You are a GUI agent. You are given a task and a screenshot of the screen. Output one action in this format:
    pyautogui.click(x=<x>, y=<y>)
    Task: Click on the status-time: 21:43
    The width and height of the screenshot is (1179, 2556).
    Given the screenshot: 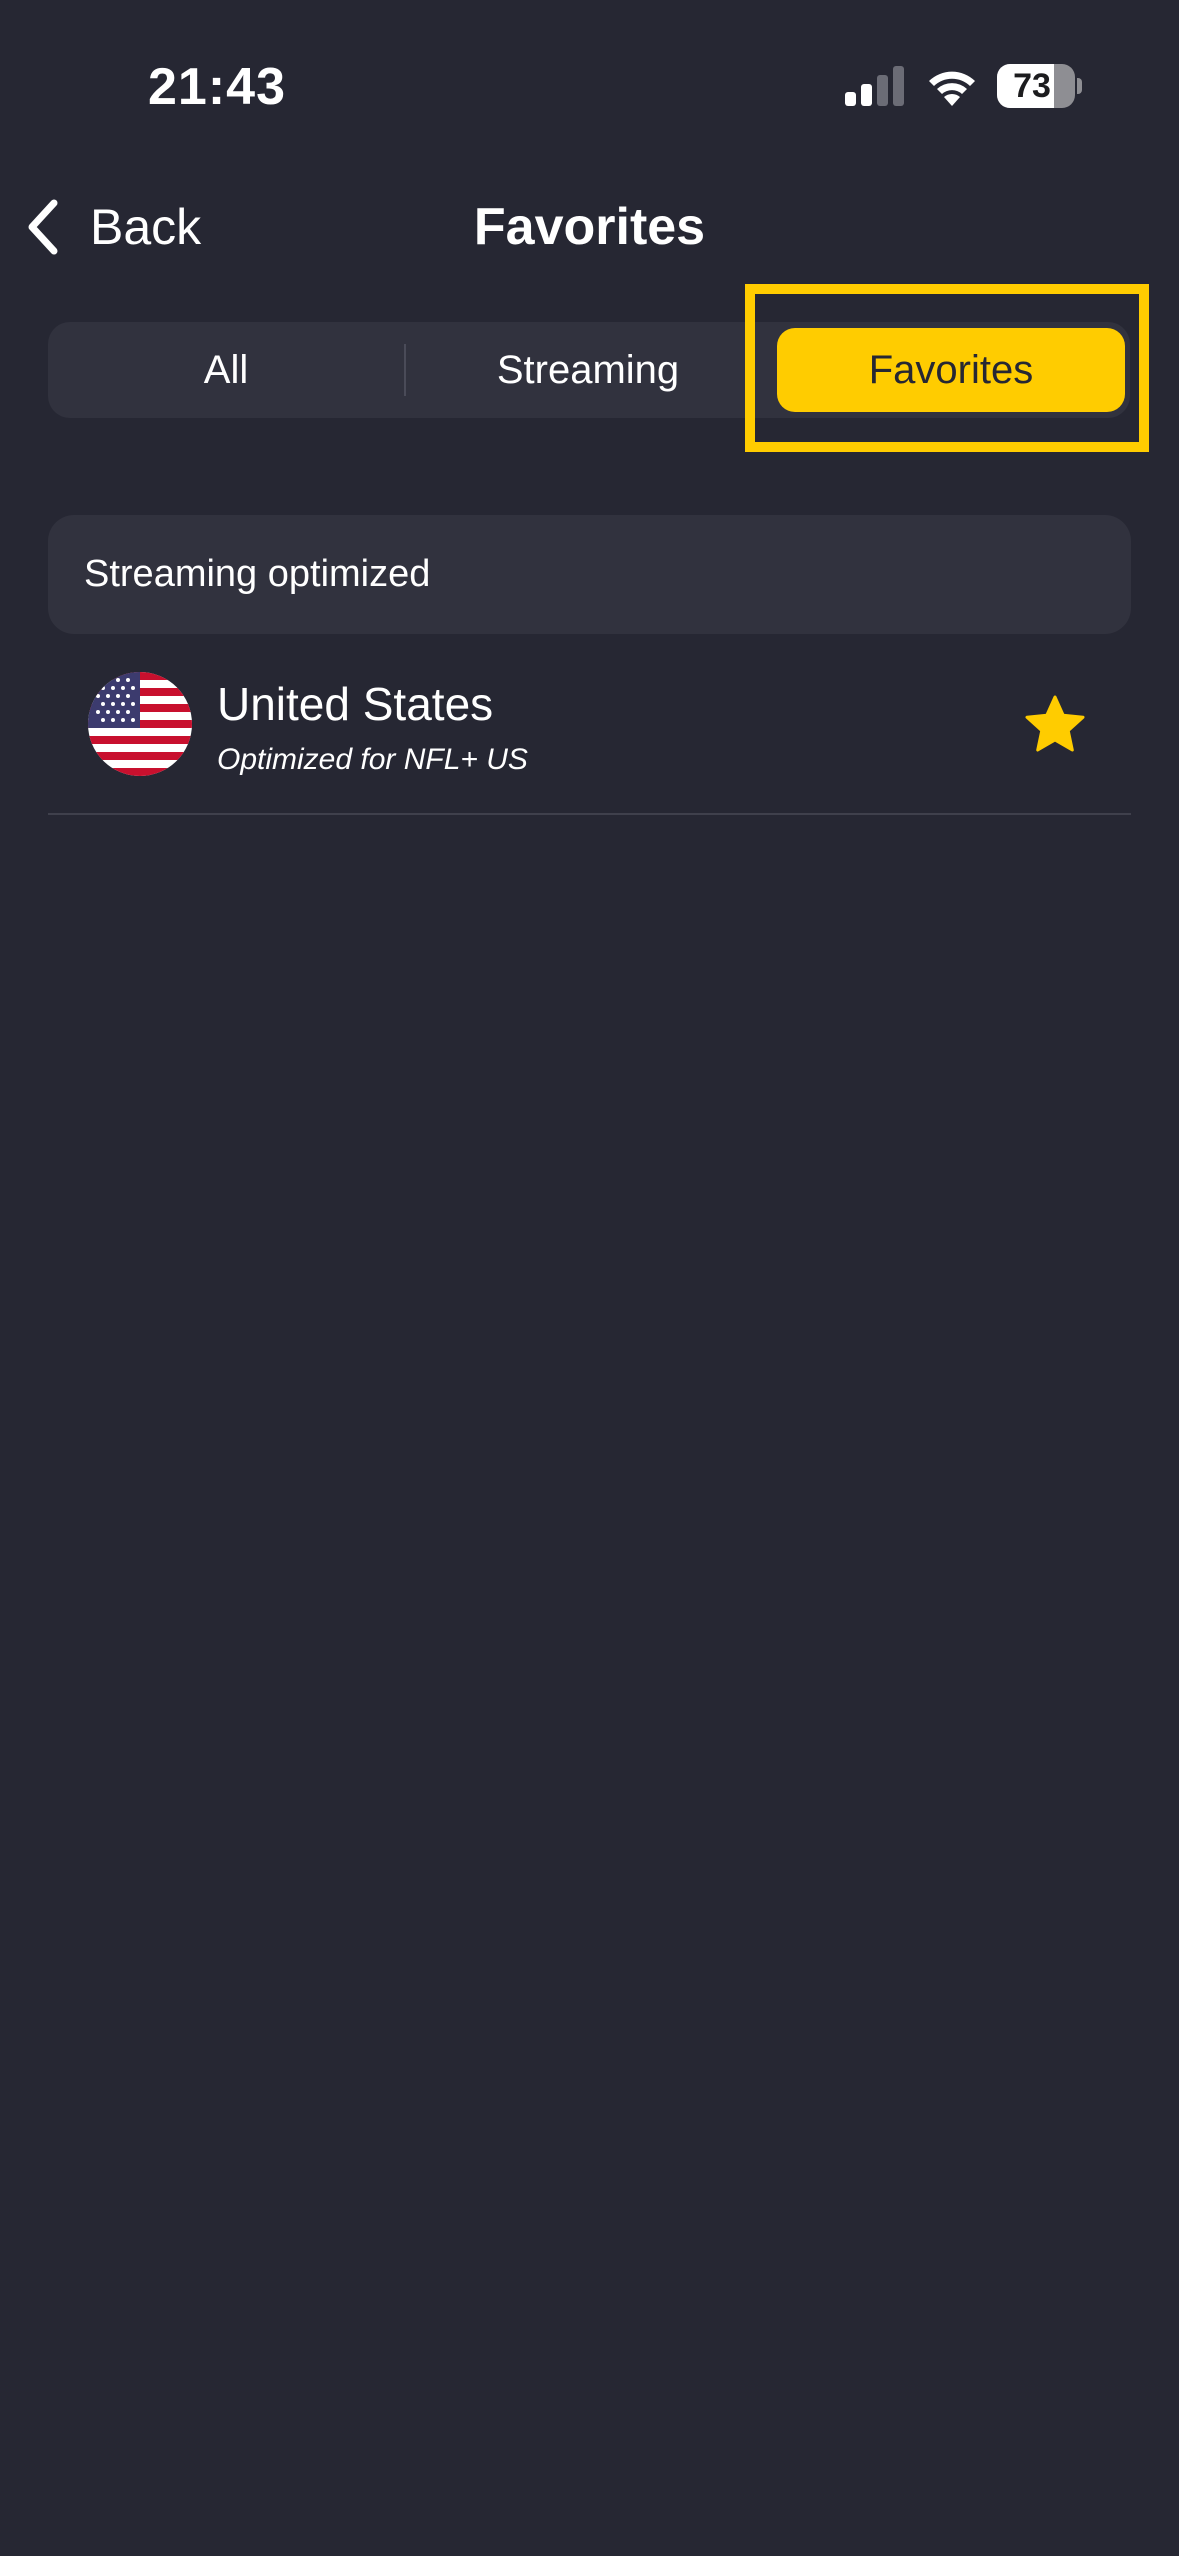 What is the action you would take?
    pyautogui.click(x=217, y=87)
    